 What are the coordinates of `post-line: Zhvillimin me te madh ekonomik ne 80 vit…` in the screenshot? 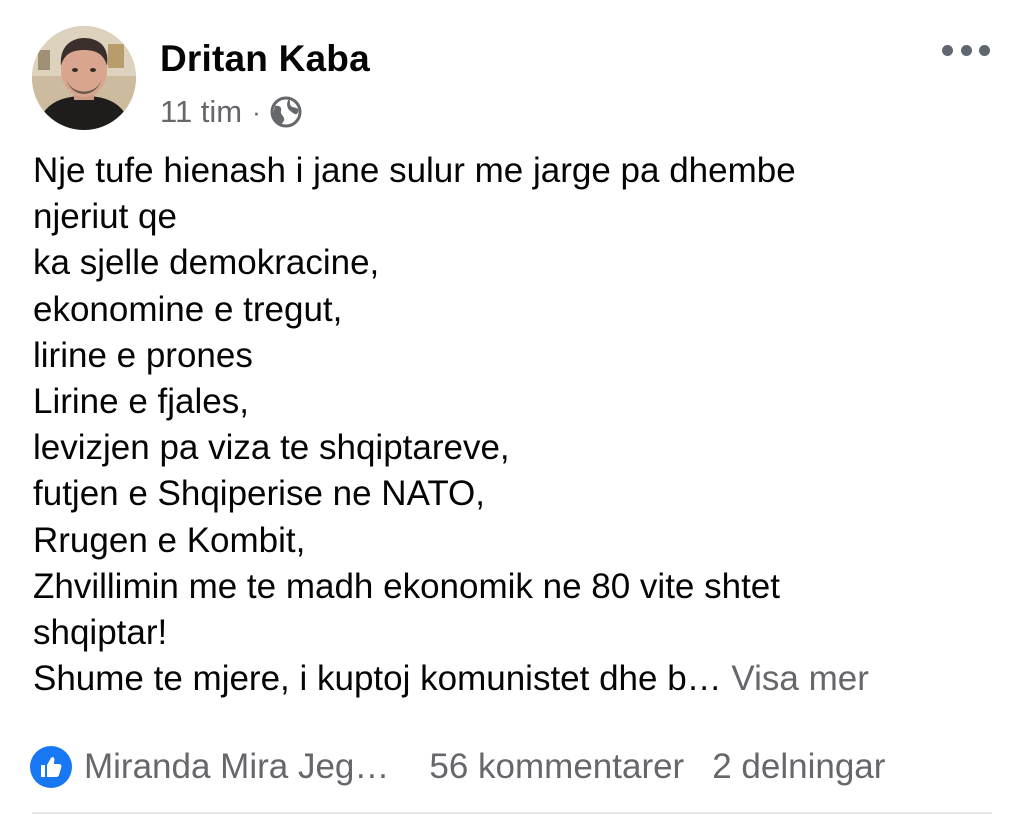 It's located at (406, 586).